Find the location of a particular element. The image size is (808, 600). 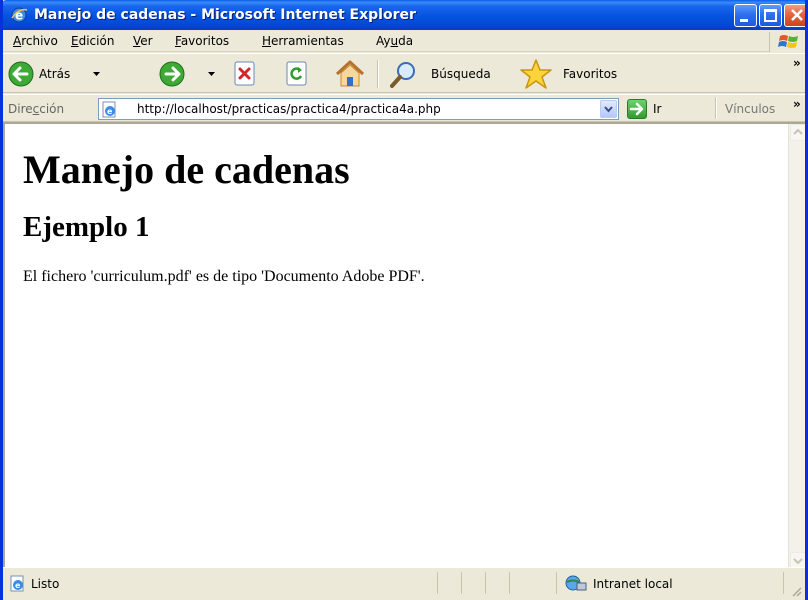

favorites-button: Favoritos is located at coordinates (579, 74).